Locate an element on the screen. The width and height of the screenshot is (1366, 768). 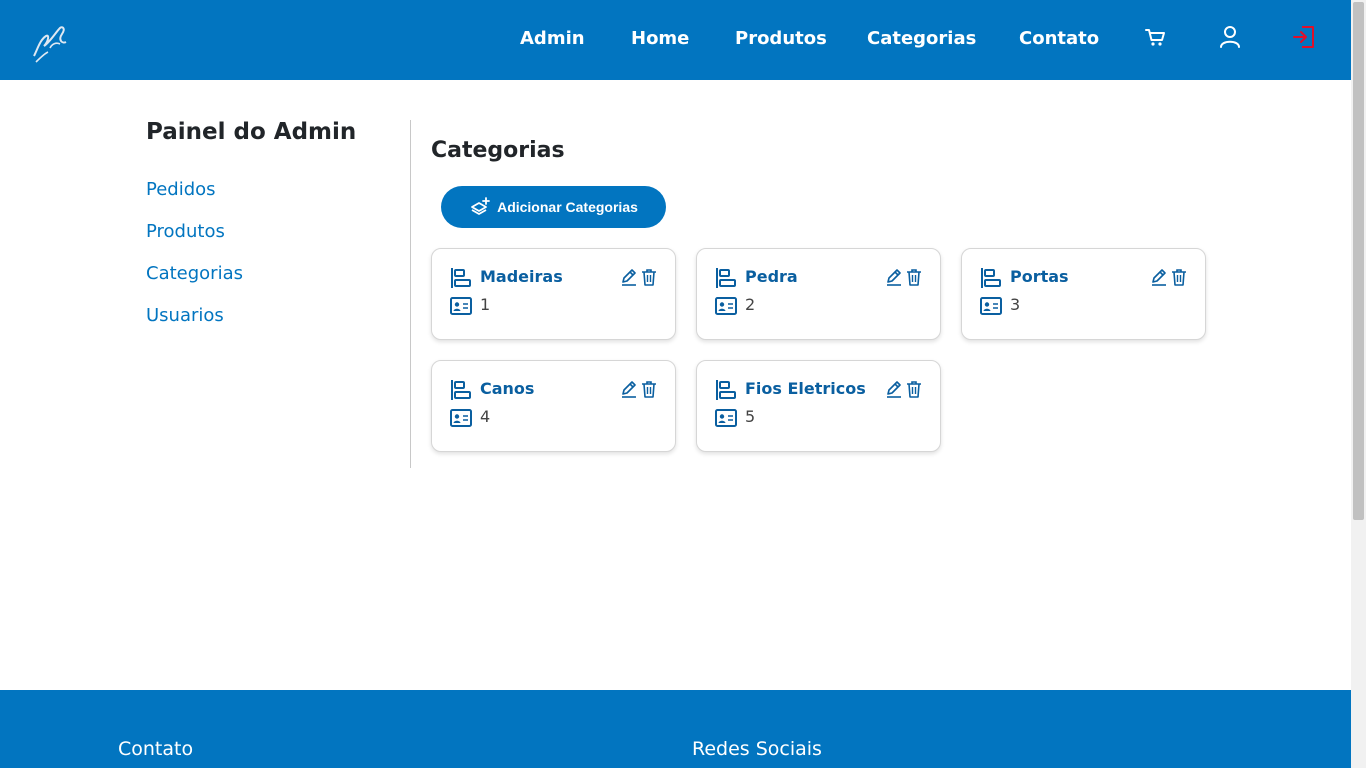
add-category-label: Adicionar Categorias is located at coordinates (567, 207).